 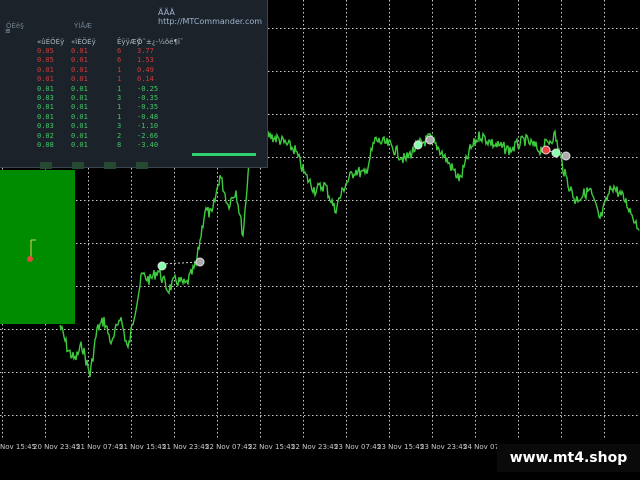 What do you see at coordinates (119, 135) in the screenshot?
I see `table-cell: 2` at bounding box center [119, 135].